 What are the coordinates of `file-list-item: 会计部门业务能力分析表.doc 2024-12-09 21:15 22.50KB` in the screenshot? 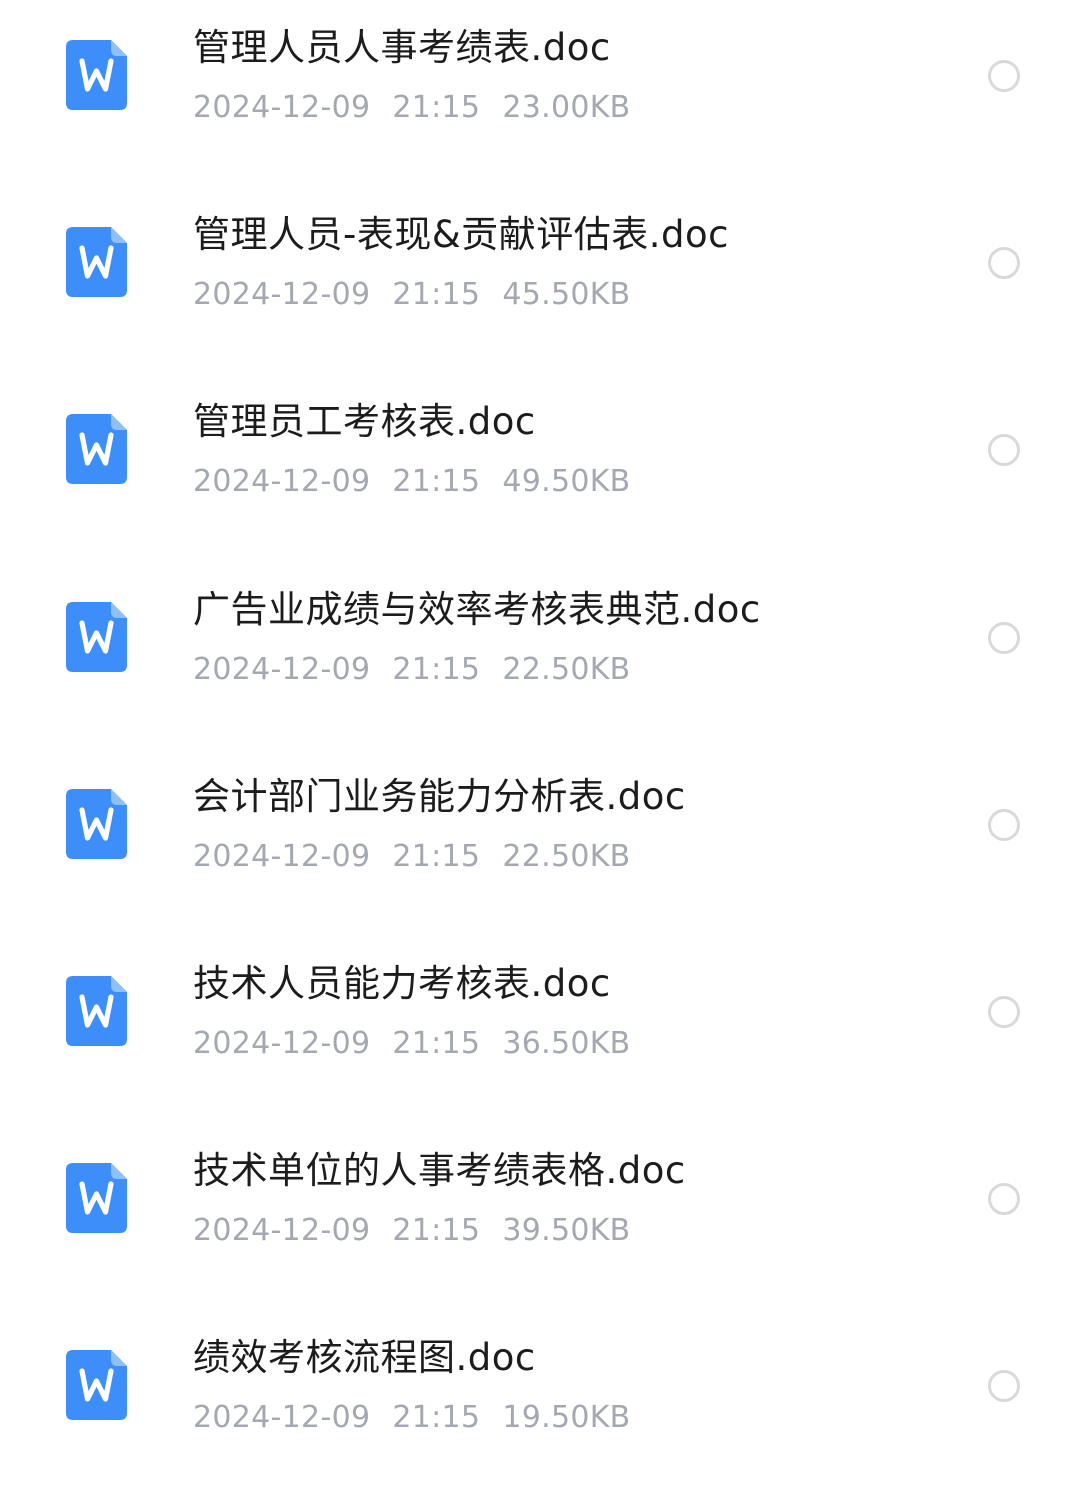 It's located at (533, 842).